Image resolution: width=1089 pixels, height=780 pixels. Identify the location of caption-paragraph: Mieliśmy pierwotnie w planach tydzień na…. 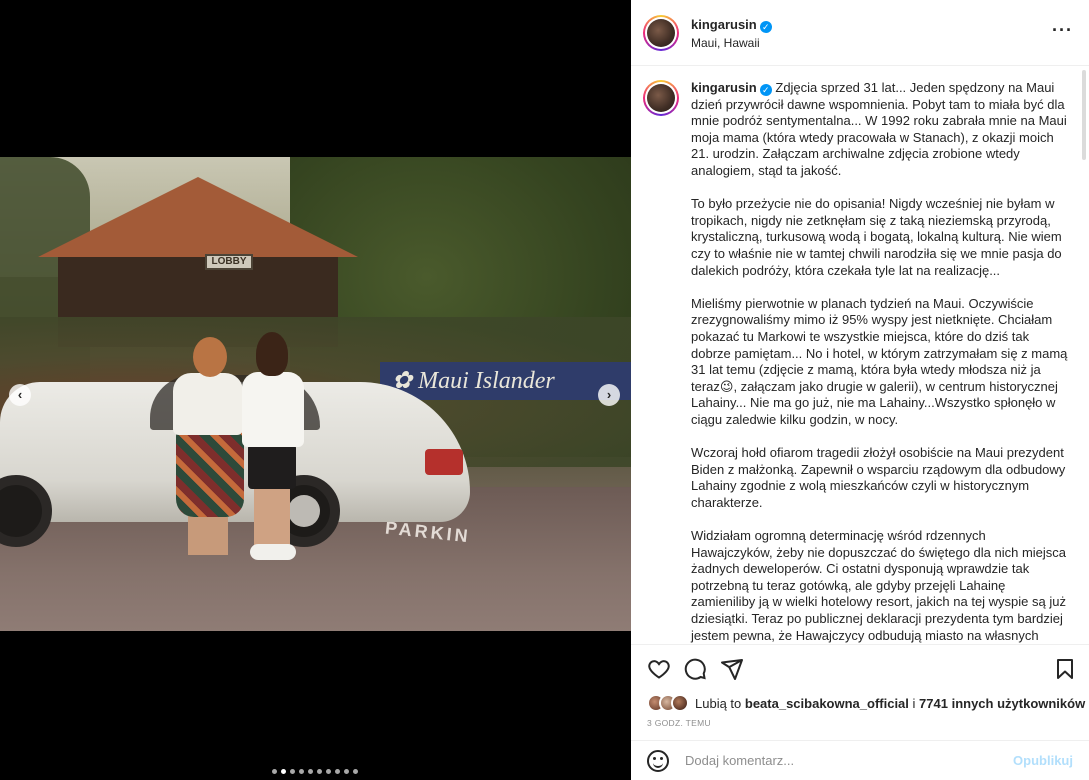
(879, 361).